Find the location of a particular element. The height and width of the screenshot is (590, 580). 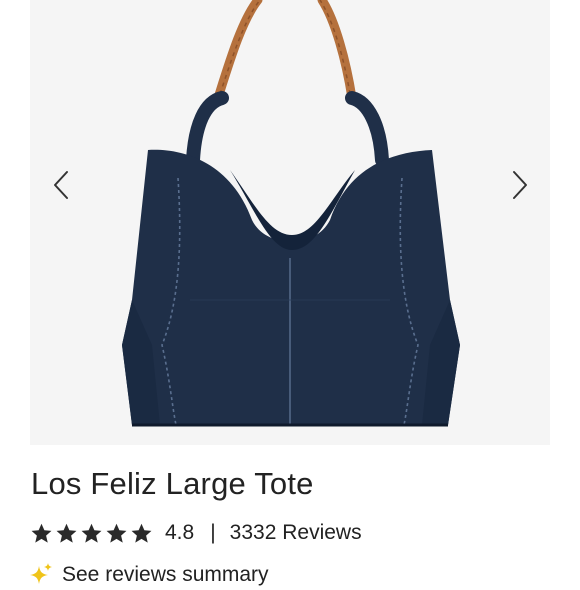

next-image-button is located at coordinates (520, 185).